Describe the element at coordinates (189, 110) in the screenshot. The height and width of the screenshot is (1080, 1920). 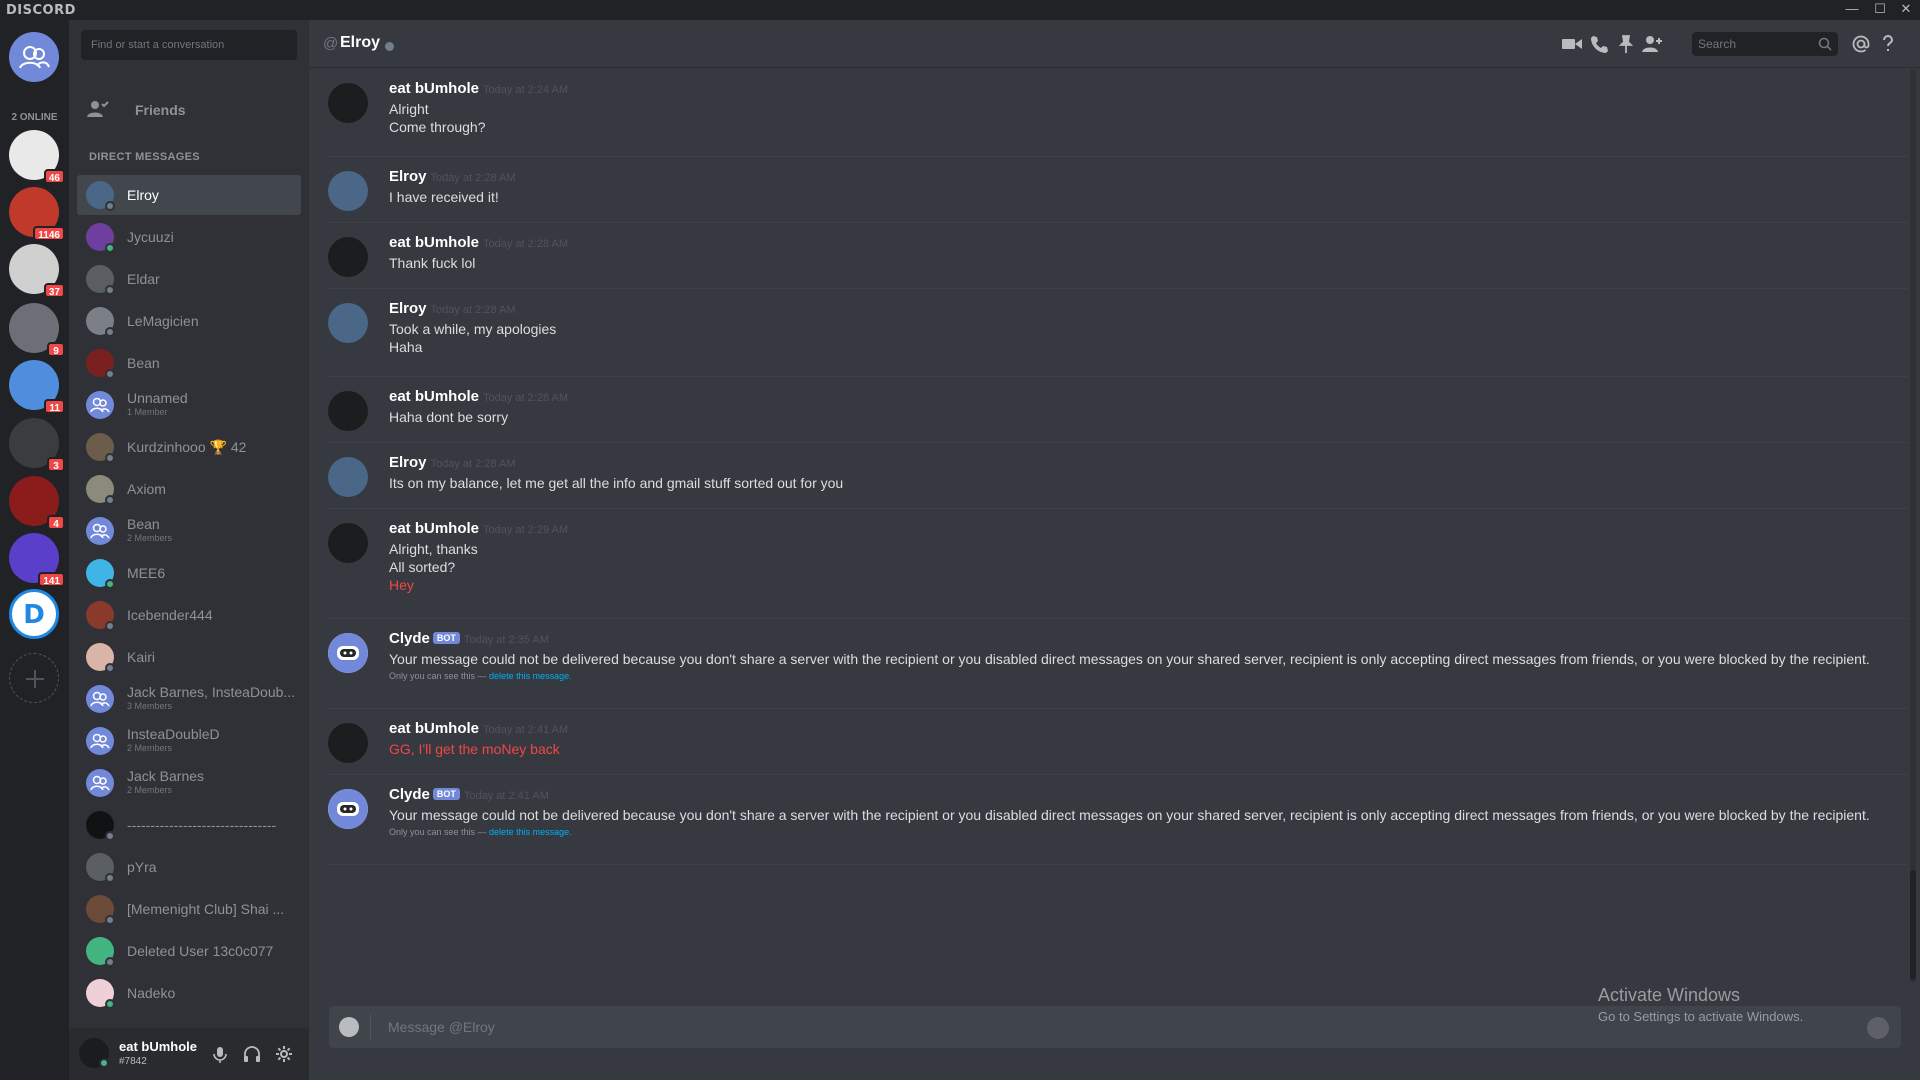
I see `friends-nav-item: Friends` at that location.